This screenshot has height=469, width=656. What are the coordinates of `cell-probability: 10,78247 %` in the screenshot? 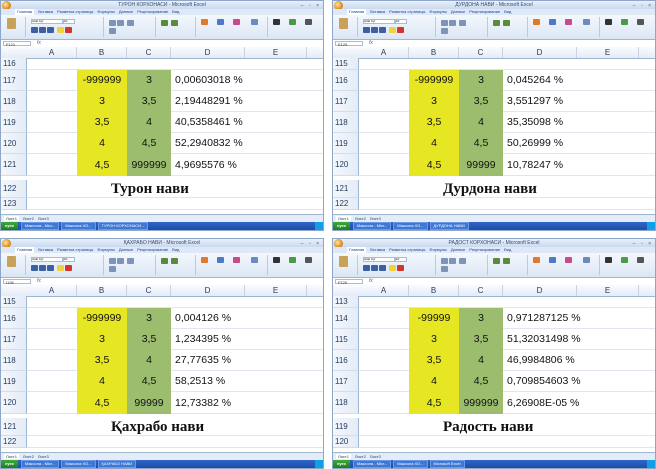 It's located at (563, 165).